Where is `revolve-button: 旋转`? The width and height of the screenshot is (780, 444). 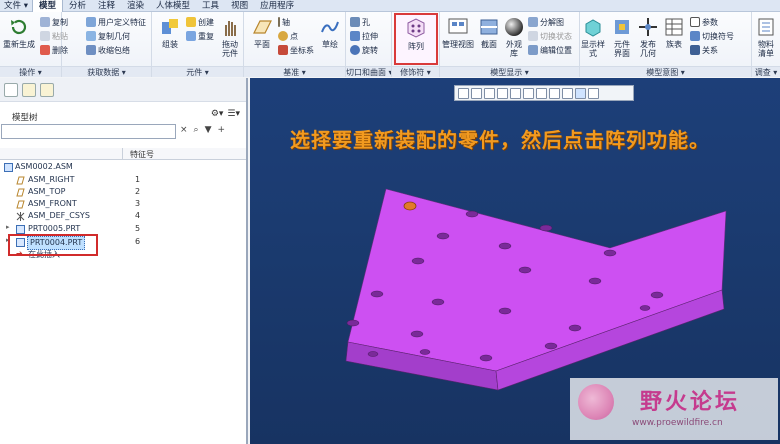
revolve-button: 旋转 is located at coordinates (364, 50).